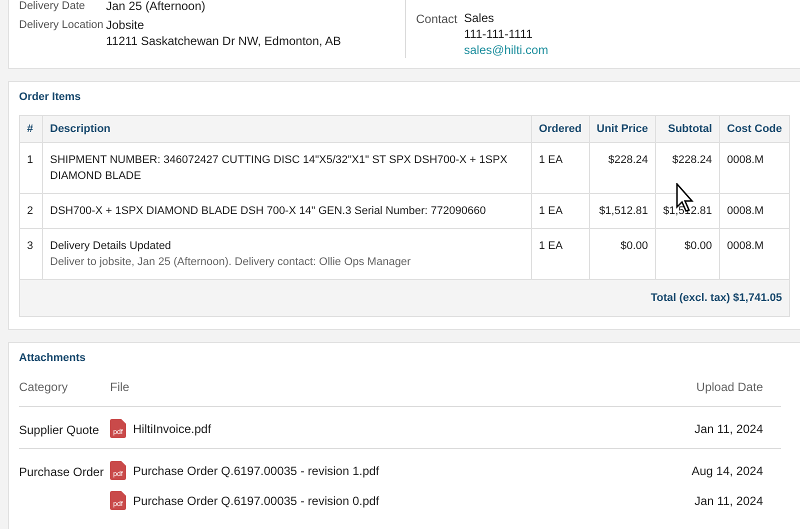 The width and height of the screenshot is (800, 529). What do you see at coordinates (287, 168) in the screenshot?
I see `table-cell: SHIPMENT NUMBER: 346072427 CUTTING DISC 14"X5/32"X1" ST SPX DSH700-X + 1SPX DIAMOND BLADE` at bounding box center [287, 168].